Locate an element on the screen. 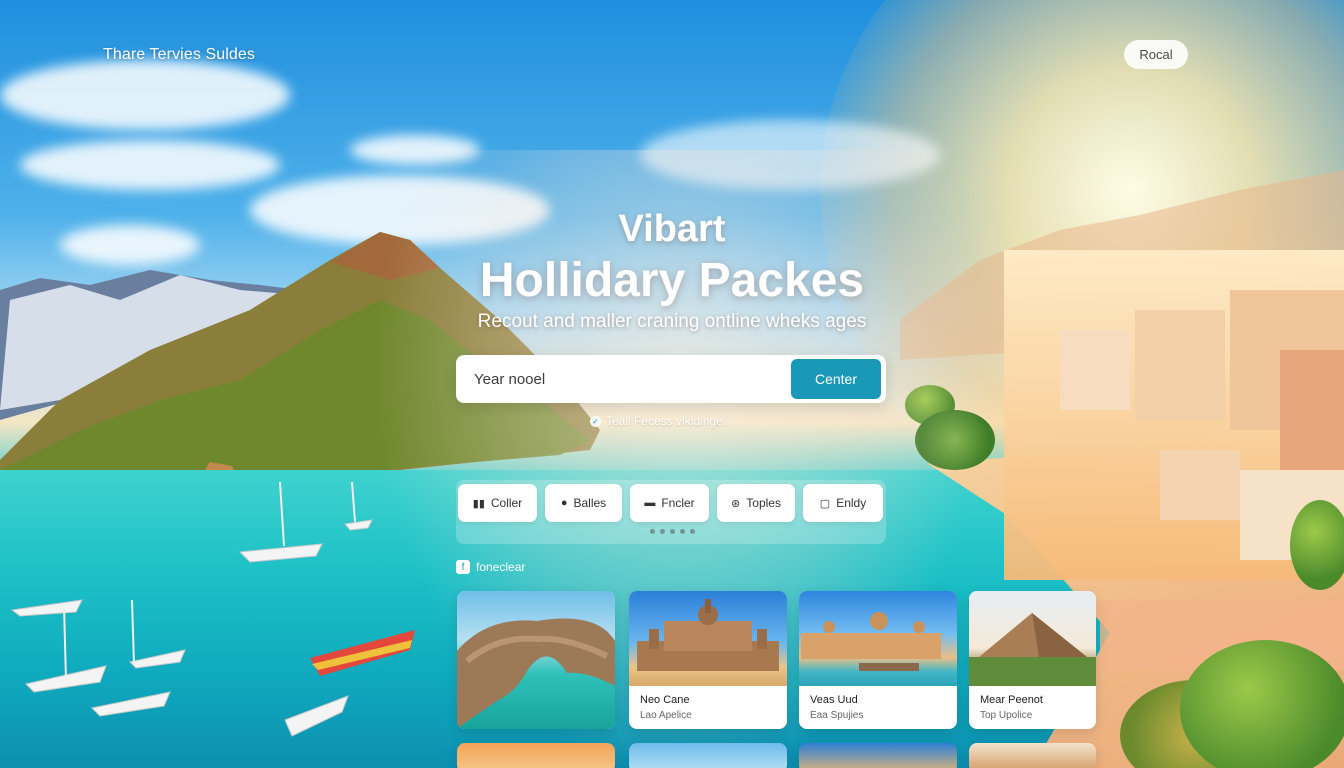 The height and width of the screenshot is (768, 1344). card-subtitle: Lao Apelice is located at coordinates (666, 715).